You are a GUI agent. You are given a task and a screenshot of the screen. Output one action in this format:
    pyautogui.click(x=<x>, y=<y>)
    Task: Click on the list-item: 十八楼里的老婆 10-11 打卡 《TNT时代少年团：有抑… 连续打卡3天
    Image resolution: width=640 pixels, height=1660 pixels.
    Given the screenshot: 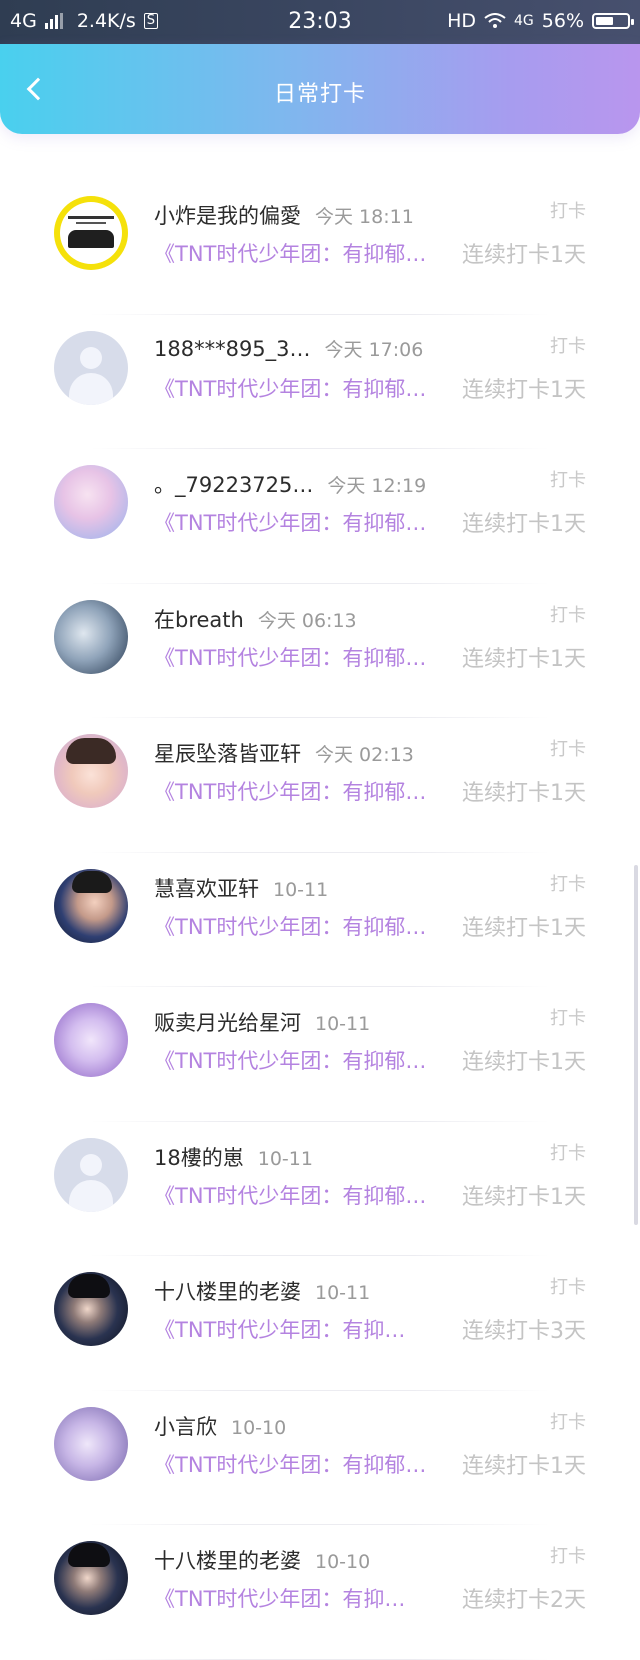 What is the action you would take?
    pyautogui.click(x=320, y=1323)
    